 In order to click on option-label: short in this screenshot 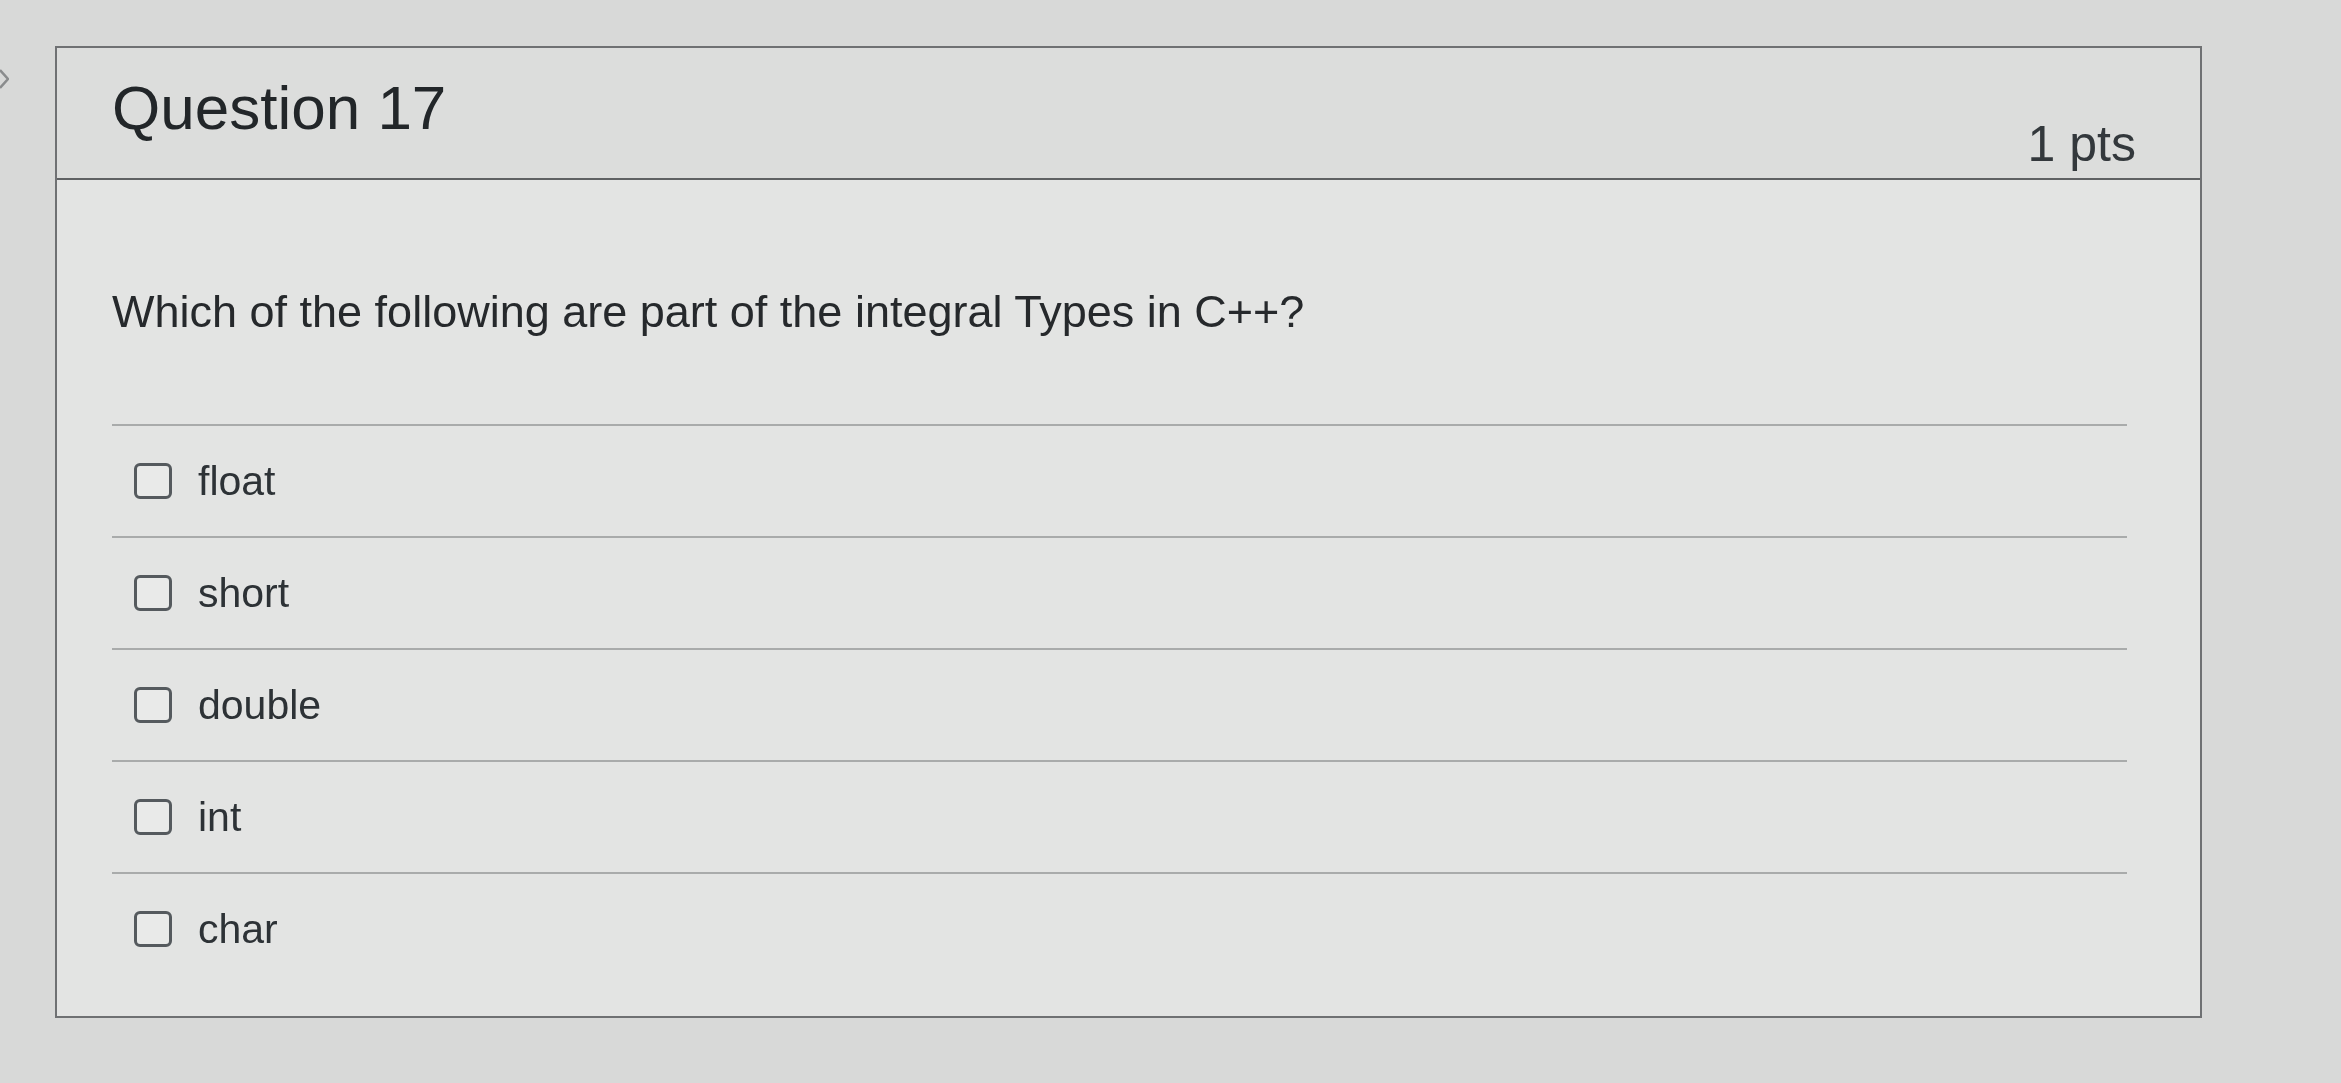, I will do `click(244, 593)`.